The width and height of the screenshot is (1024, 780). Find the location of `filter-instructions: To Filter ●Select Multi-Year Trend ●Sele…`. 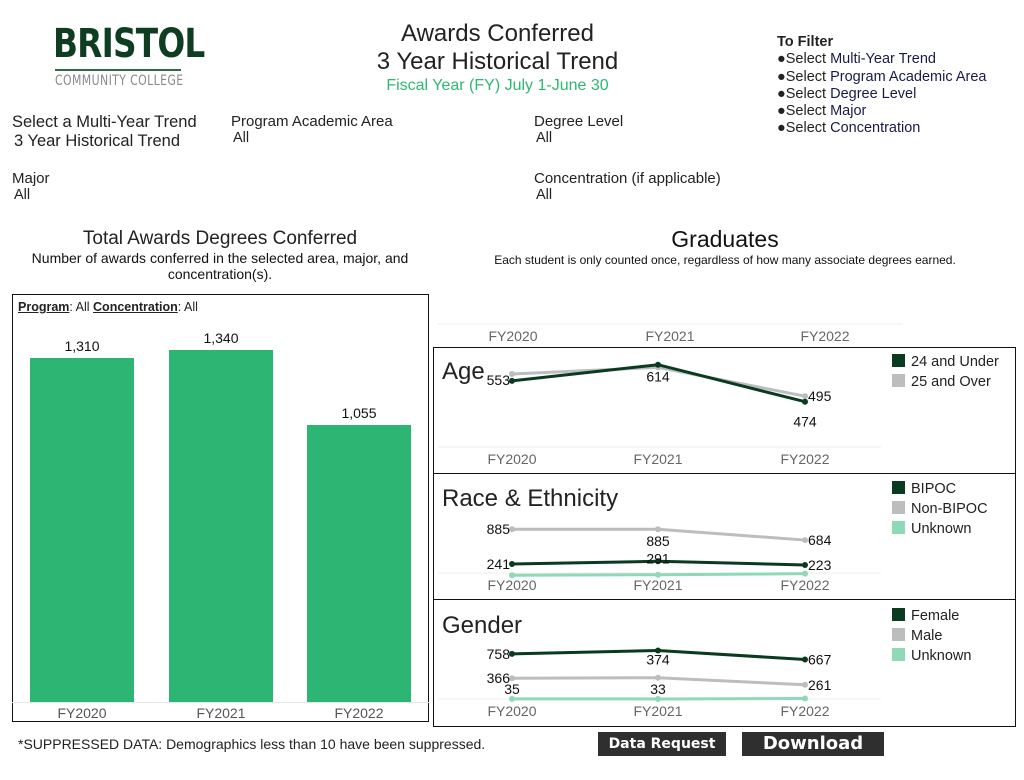

filter-instructions: To Filter ●Select Multi-Year Trend ●Sele… is located at coordinates (881, 86).